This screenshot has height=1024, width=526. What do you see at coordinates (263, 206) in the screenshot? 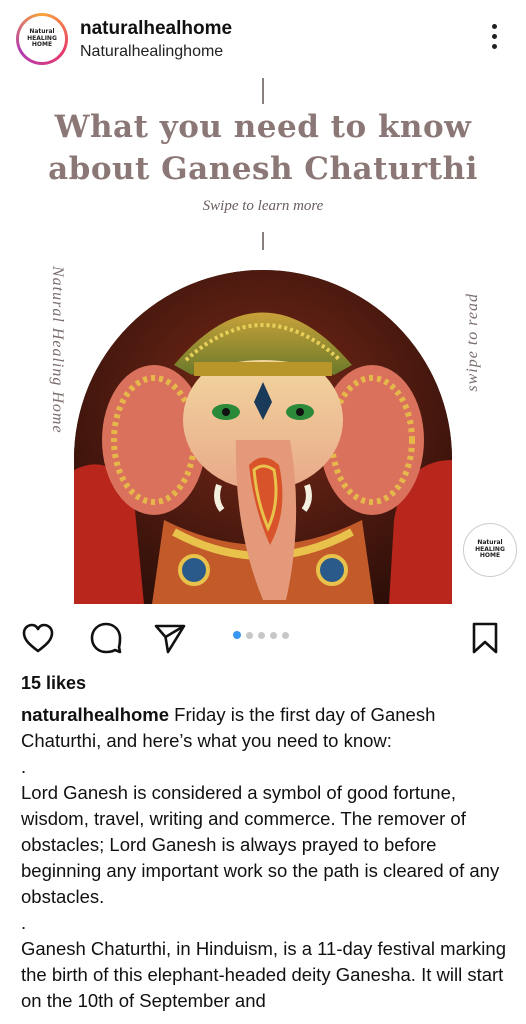
I see `swipe-hint: Swipe to learn more` at bounding box center [263, 206].